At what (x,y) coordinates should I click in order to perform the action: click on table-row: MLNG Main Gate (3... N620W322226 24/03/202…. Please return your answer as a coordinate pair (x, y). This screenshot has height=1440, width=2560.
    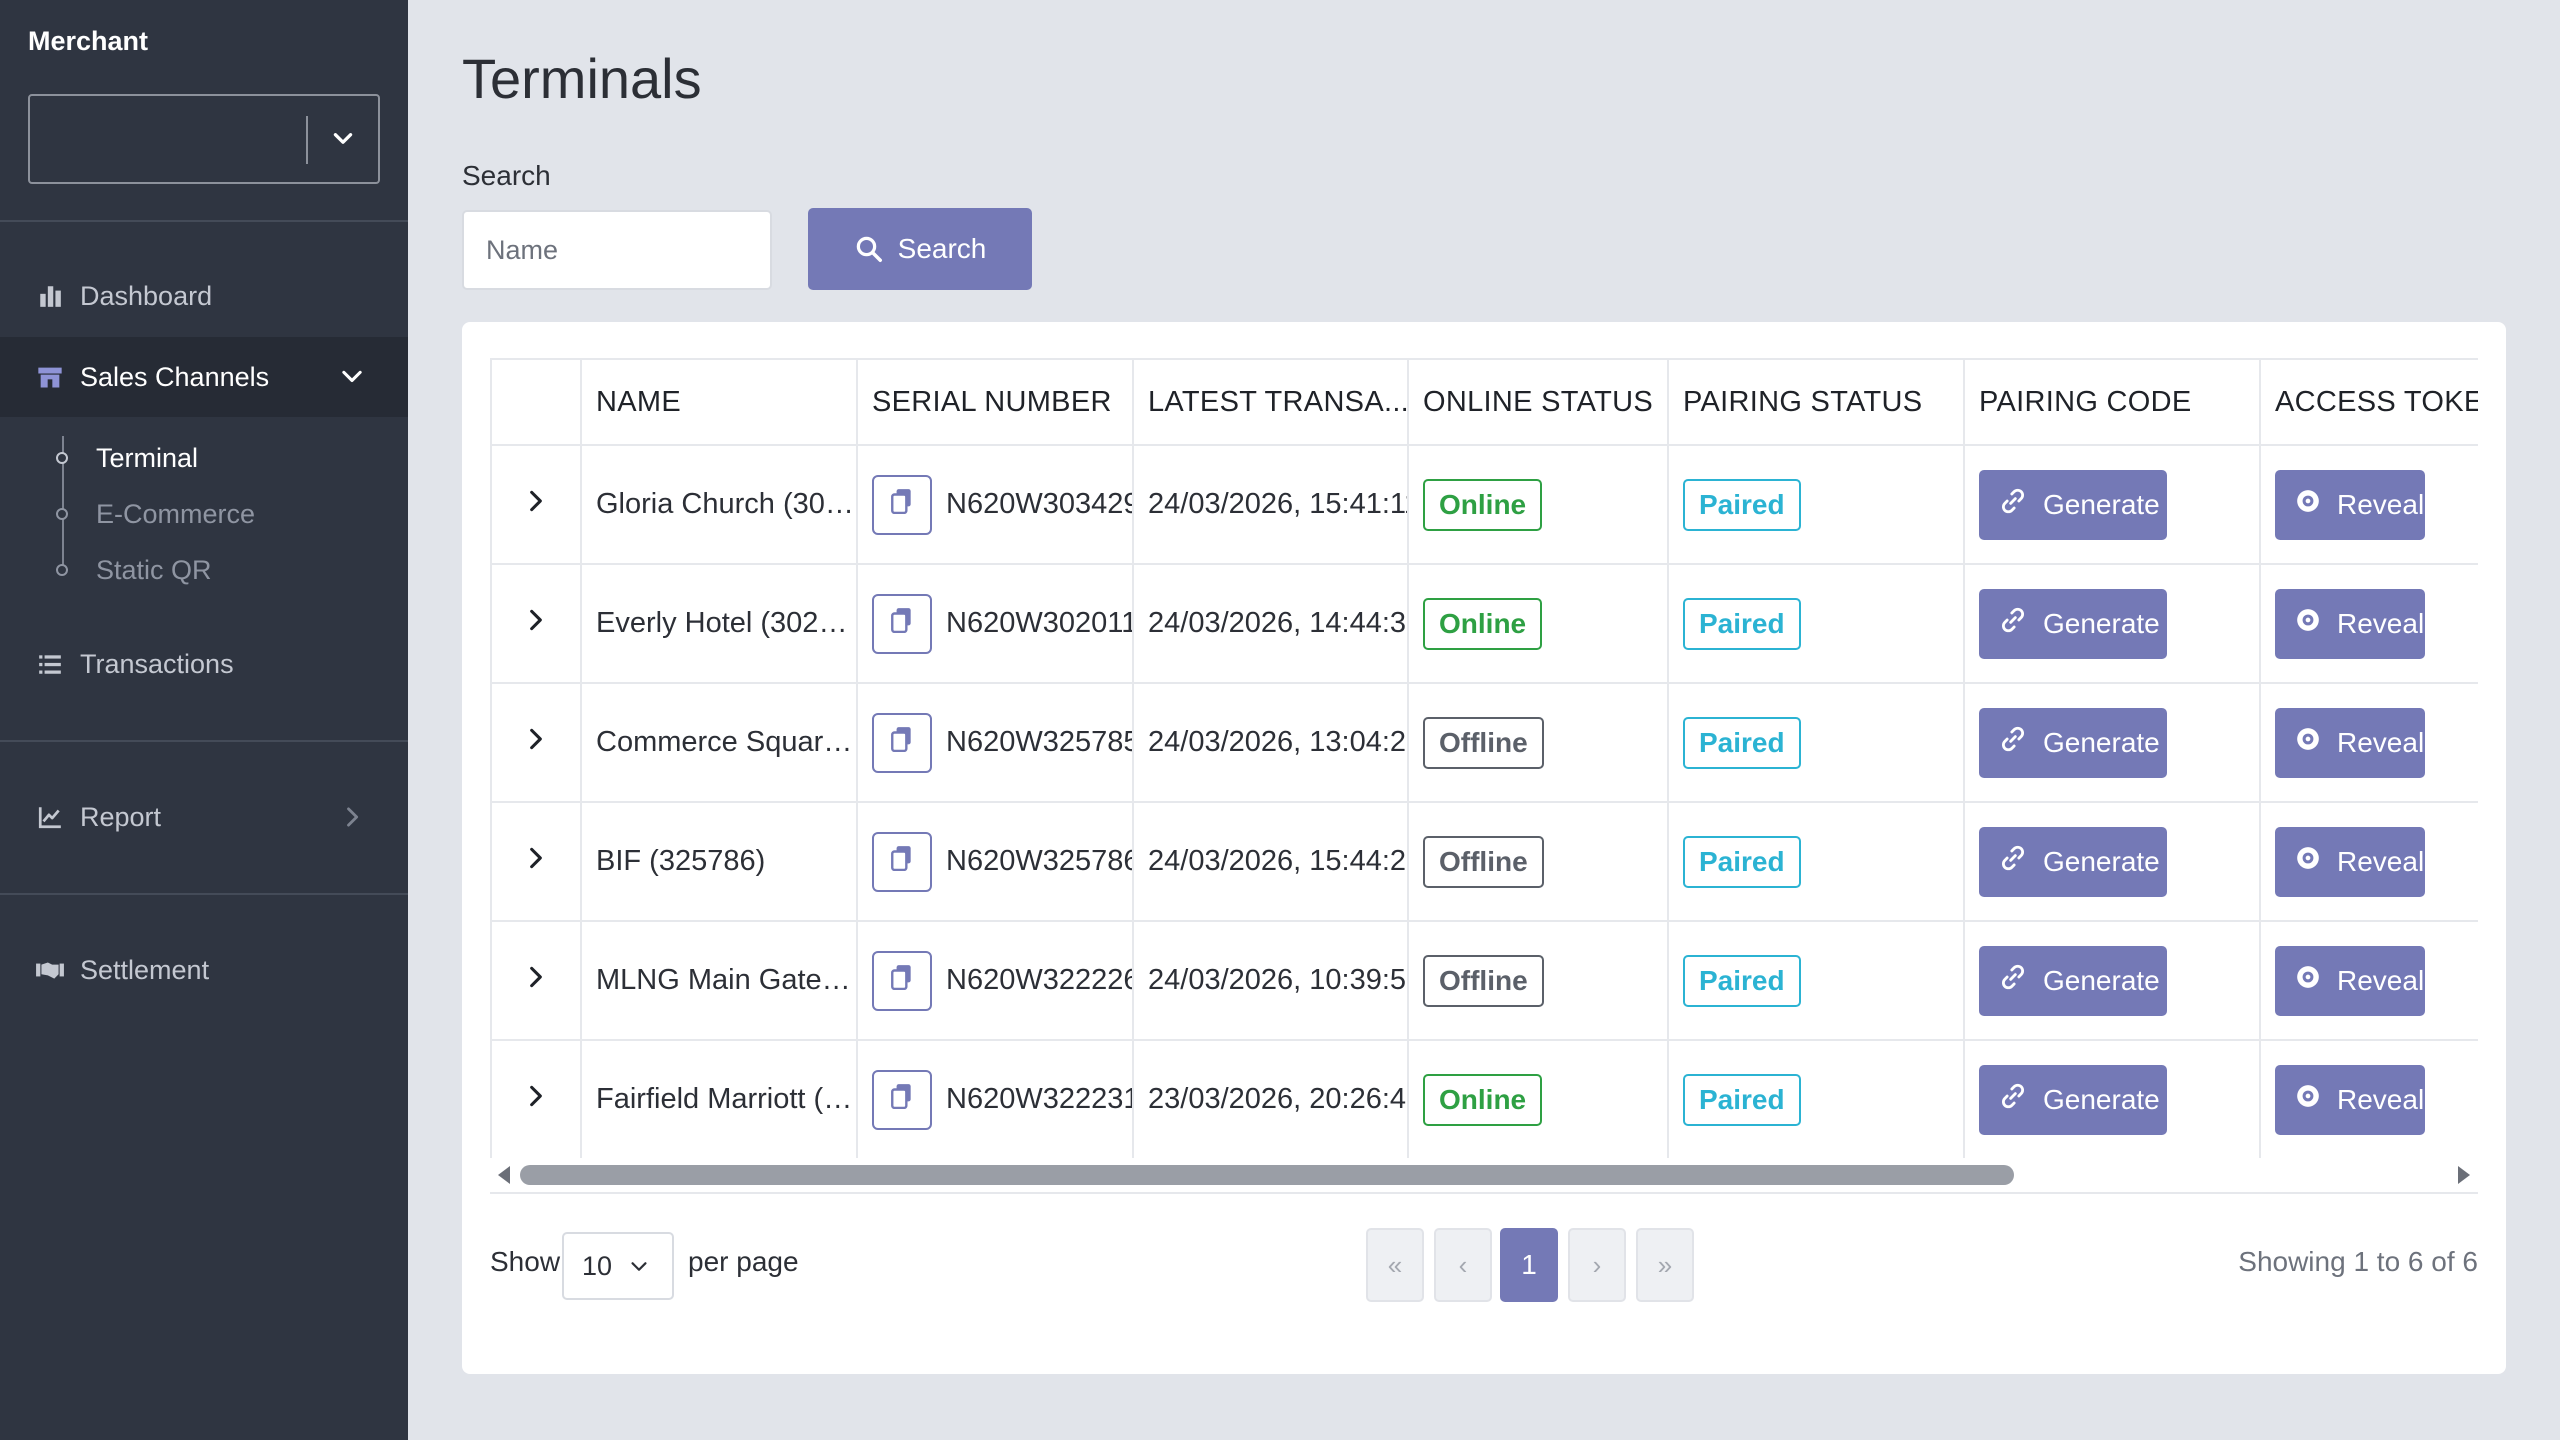
    Looking at the image, I should click on (1484, 980).